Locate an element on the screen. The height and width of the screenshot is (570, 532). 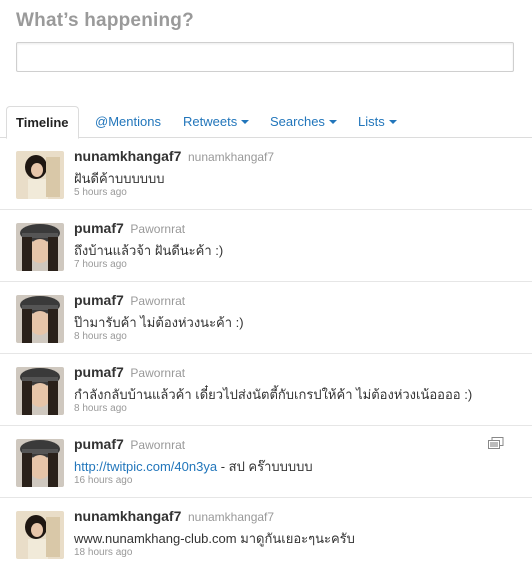
tweet-text-after-link: - สป คร๊าบบบบบ is located at coordinates (265, 466).